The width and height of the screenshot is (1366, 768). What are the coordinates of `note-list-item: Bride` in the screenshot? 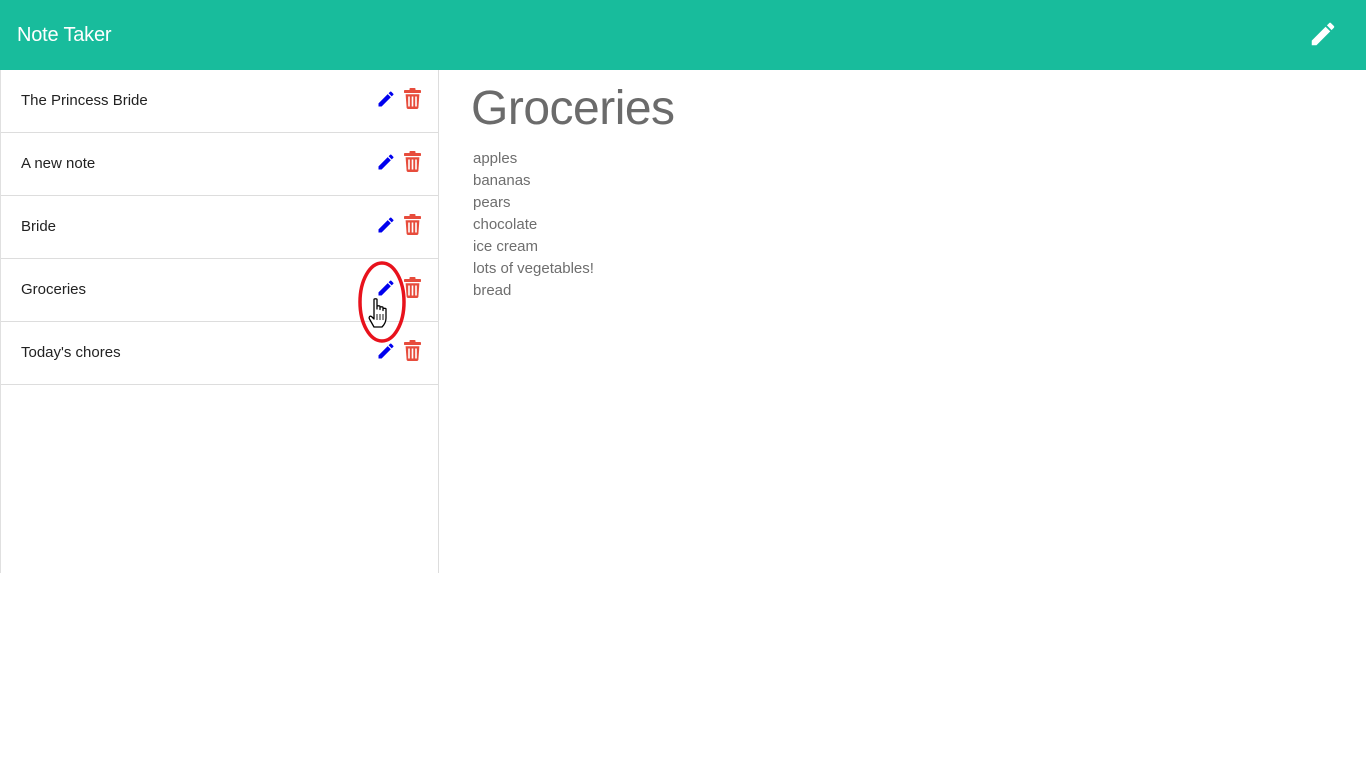 It's located at (219, 227).